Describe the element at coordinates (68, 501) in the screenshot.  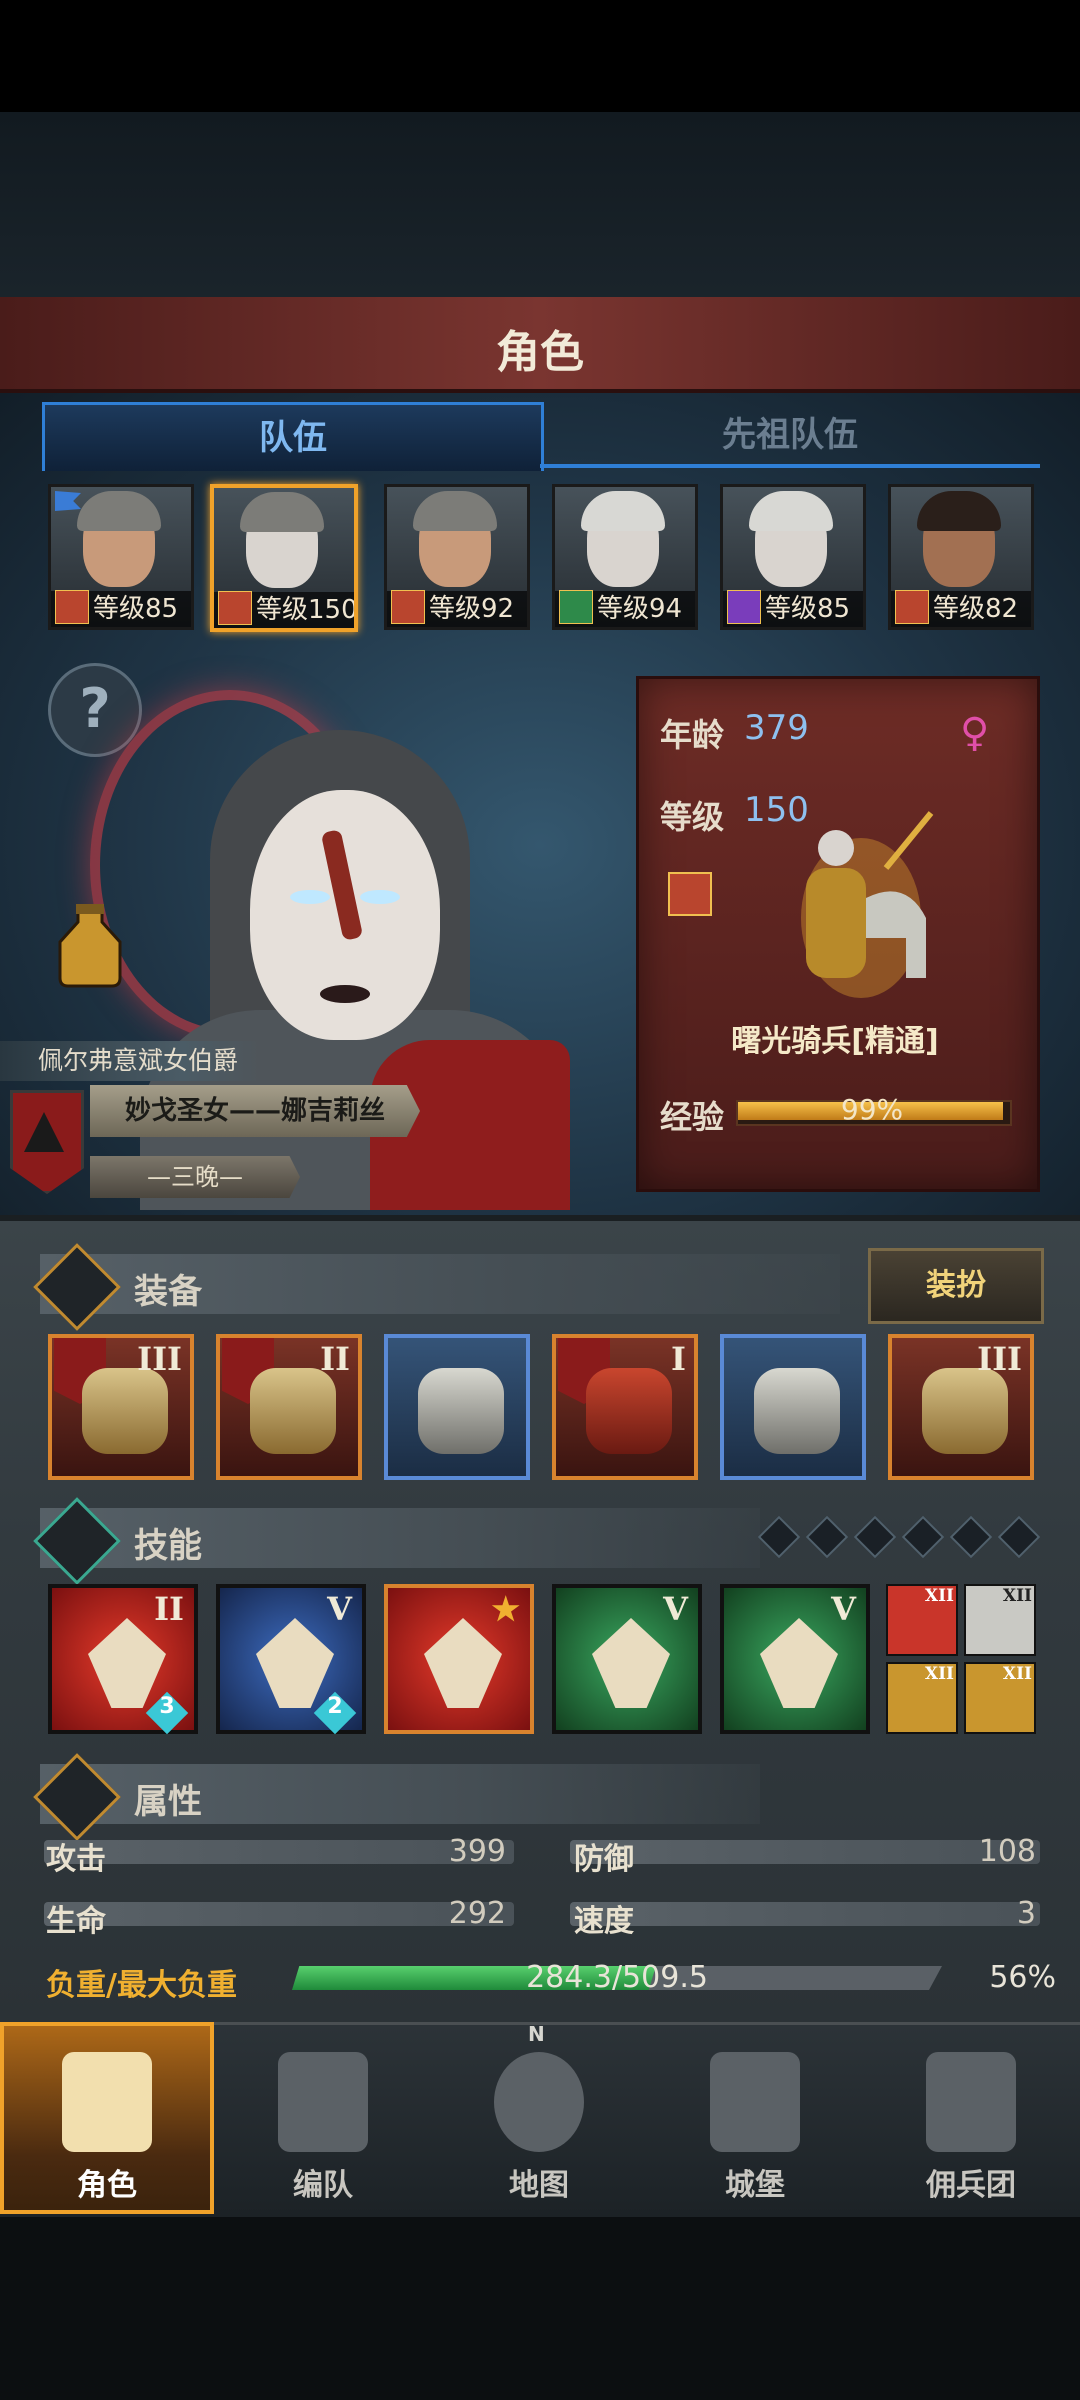
I see `flag-icon` at that location.